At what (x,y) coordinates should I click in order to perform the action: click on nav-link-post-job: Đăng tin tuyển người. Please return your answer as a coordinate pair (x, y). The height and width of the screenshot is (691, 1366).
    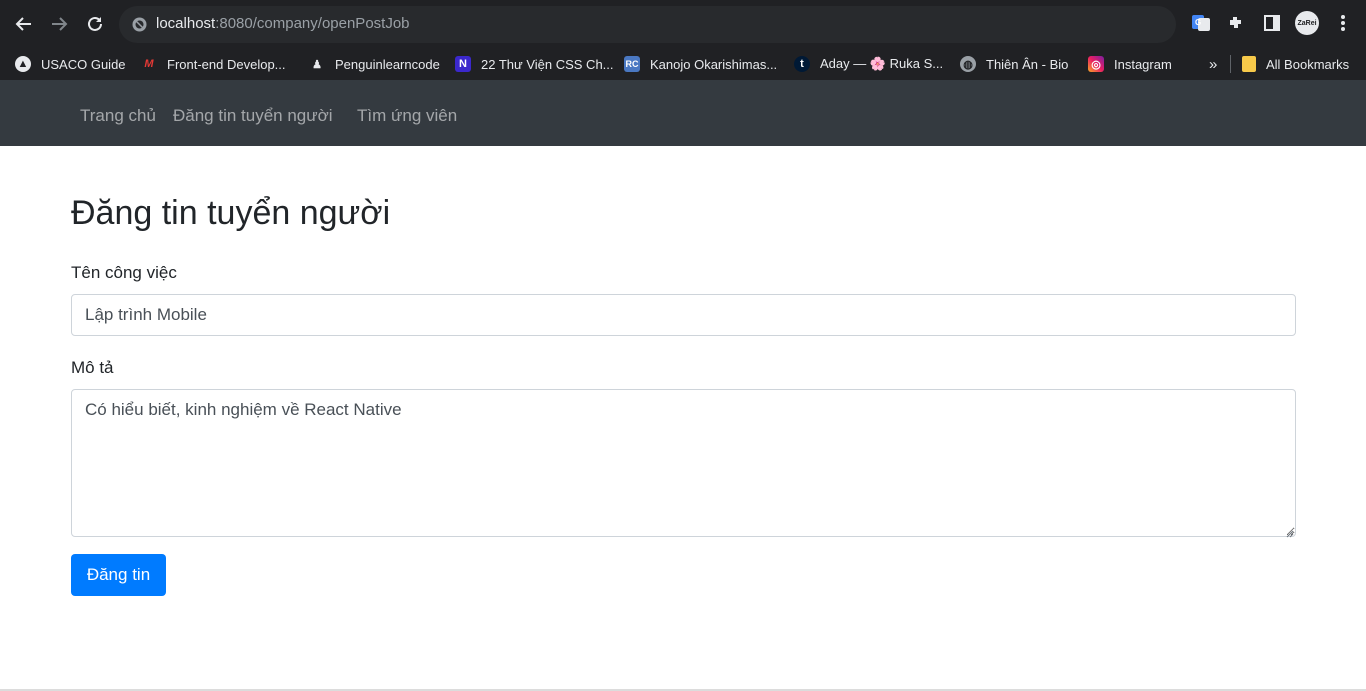
    Looking at the image, I should click on (253, 116).